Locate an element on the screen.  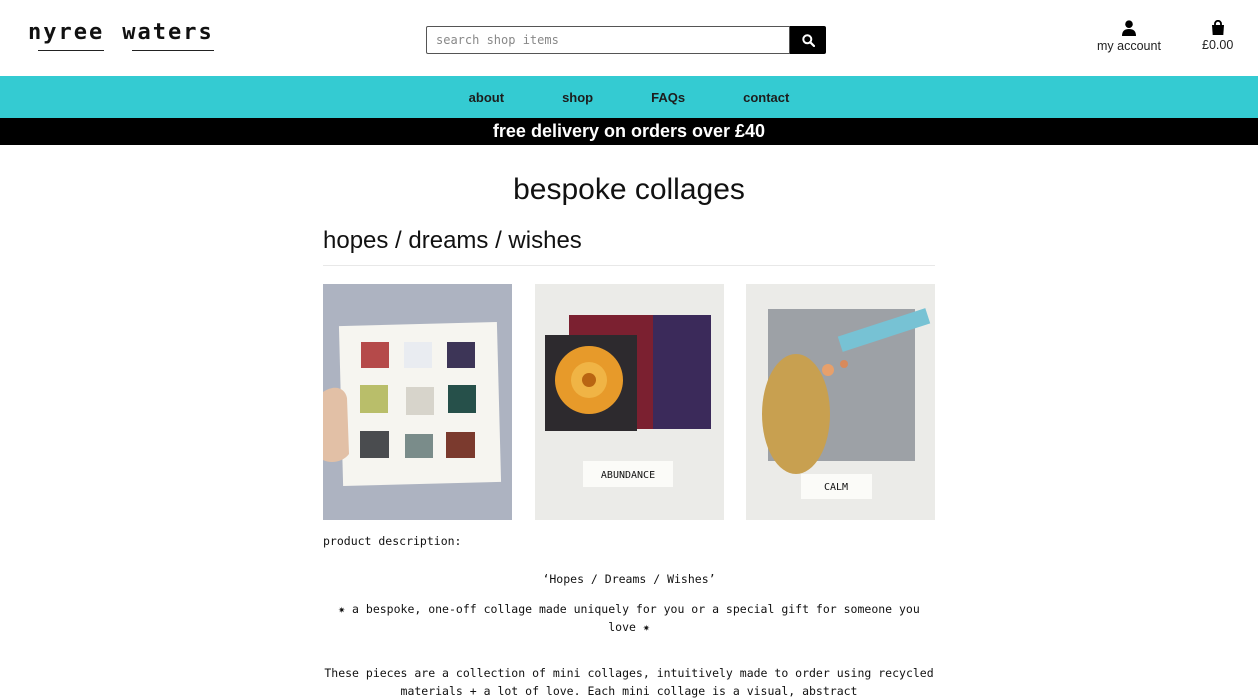
search-input is located at coordinates (608, 40).